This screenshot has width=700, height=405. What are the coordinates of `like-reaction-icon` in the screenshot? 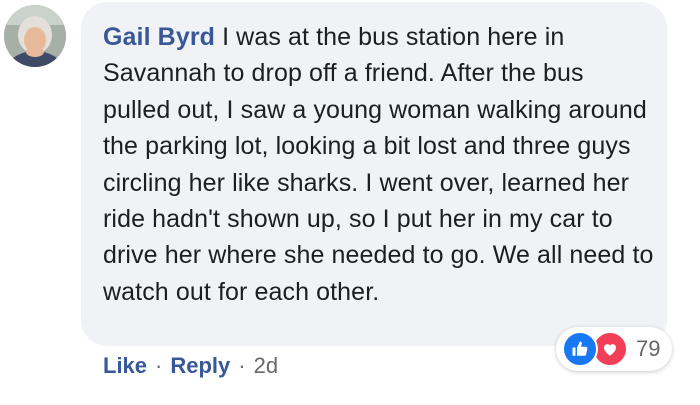 It's located at (580, 349).